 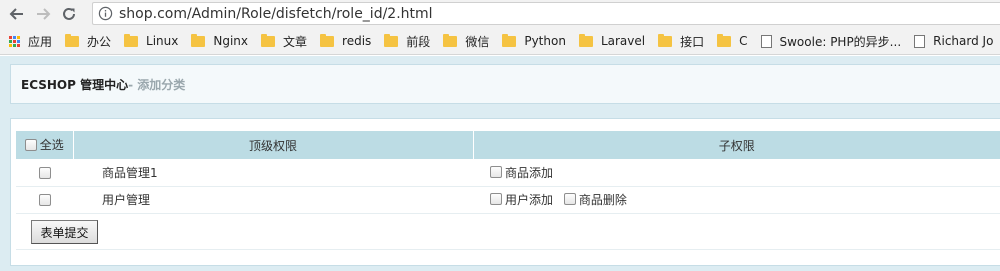 I want to click on page-subtitle: - 添加分类, so click(x=157, y=84).